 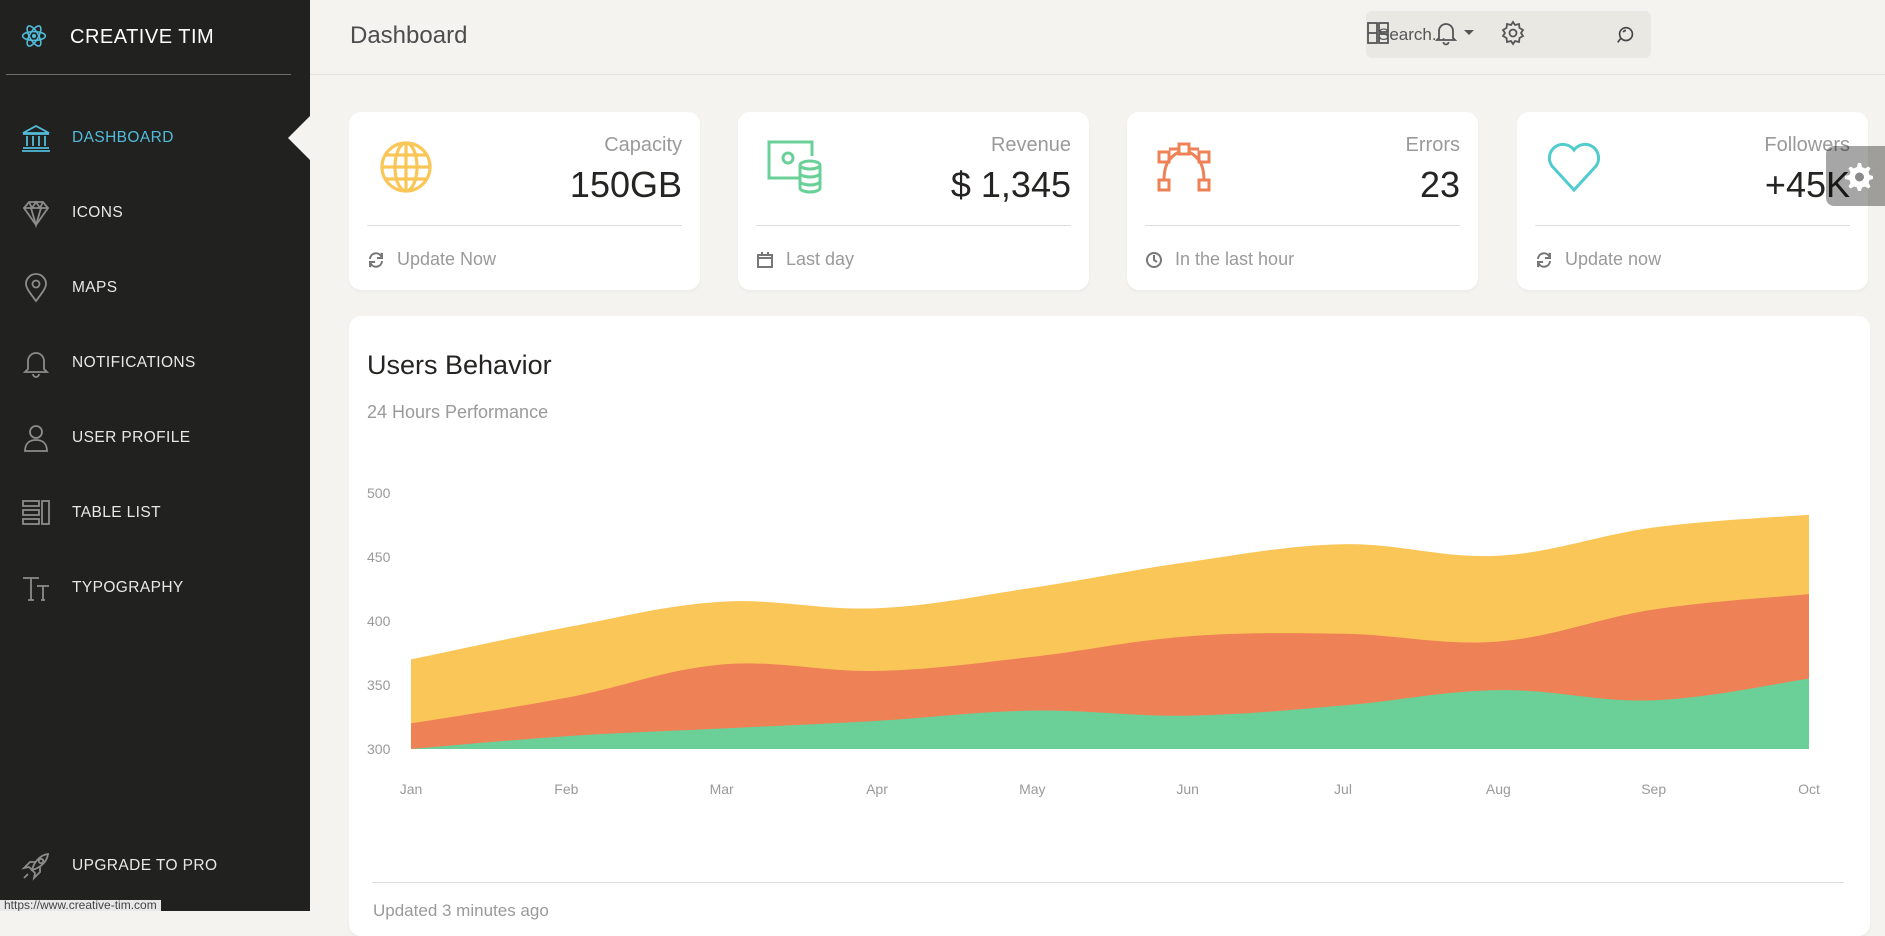 I want to click on brand: CREATIVE TIM, so click(x=155, y=37).